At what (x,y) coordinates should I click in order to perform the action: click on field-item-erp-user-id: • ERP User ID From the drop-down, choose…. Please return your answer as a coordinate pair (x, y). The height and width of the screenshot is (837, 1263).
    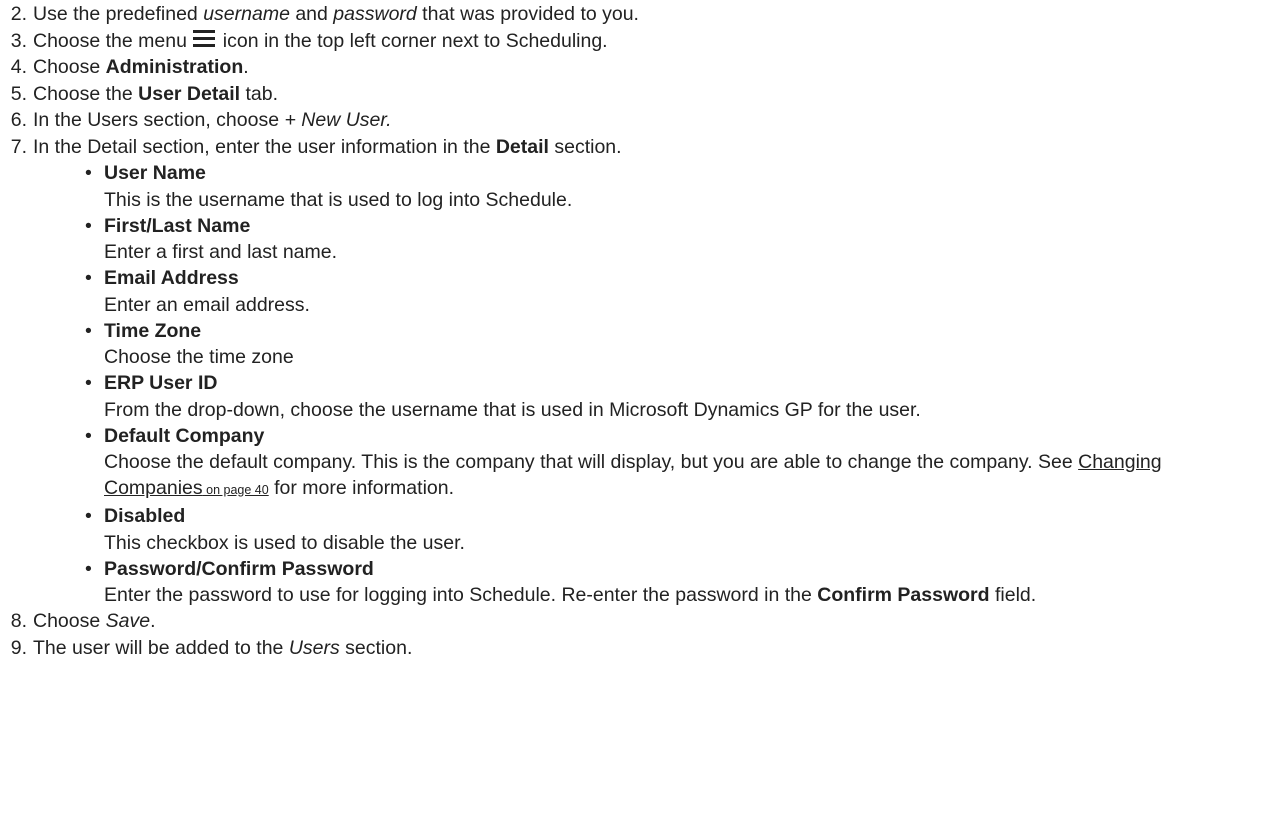
    Looking at the image, I should click on (631, 396).